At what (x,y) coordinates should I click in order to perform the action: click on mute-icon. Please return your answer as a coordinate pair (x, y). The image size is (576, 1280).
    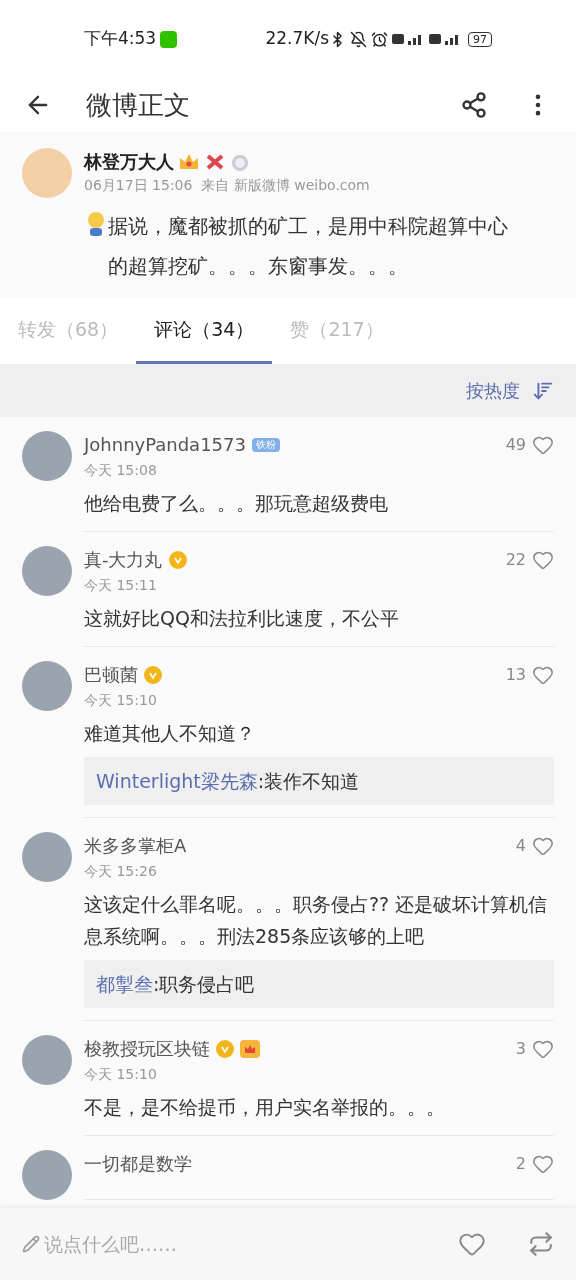
    Looking at the image, I should click on (358, 39).